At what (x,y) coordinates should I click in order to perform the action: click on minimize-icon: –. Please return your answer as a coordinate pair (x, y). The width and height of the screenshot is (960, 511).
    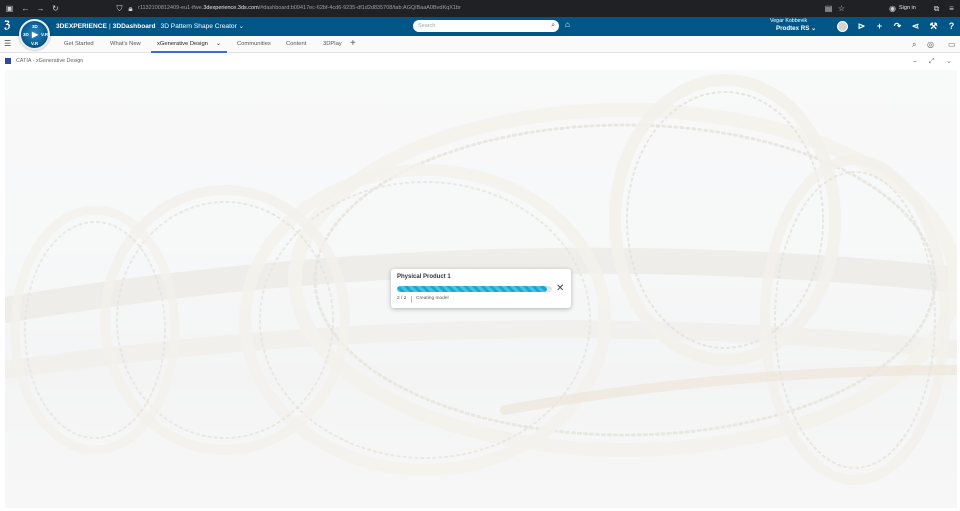
    Looking at the image, I should click on (915, 61).